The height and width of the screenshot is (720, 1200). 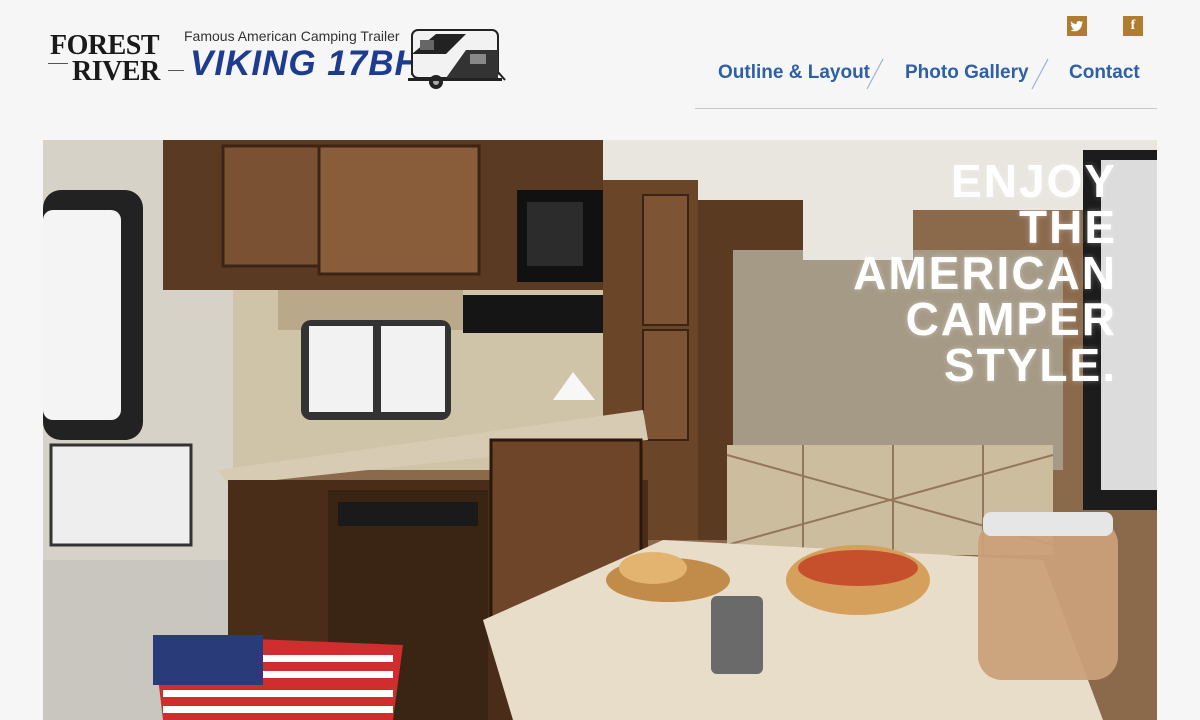 I want to click on trailer-illustration, so click(x=457, y=59).